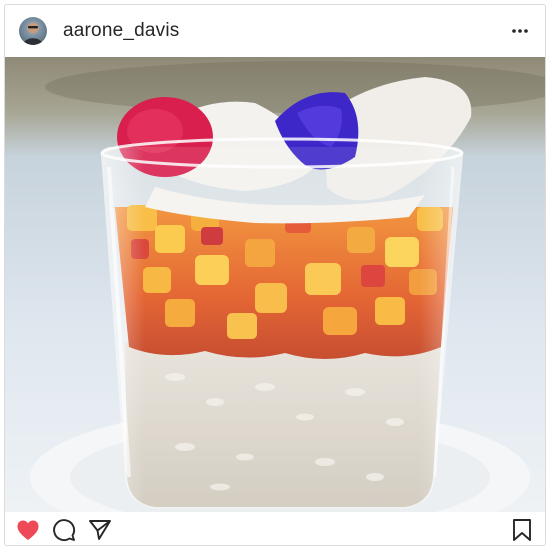 The image size is (552, 552). What do you see at coordinates (100, 530) in the screenshot?
I see `paper-plane-icon` at bounding box center [100, 530].